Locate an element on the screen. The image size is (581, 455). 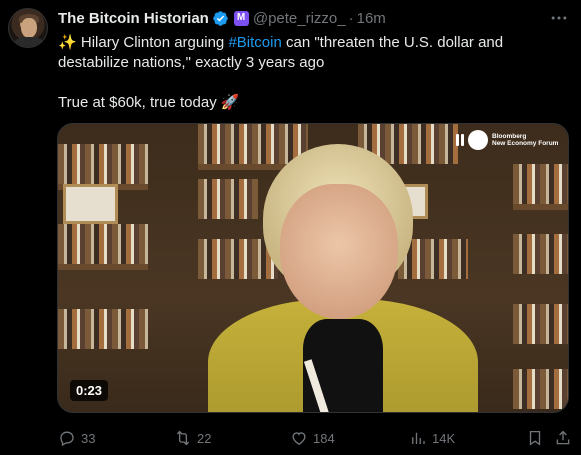
bloomberg-watermark: Bloomberg New Economy Forum is located at coordinates (507, 140).